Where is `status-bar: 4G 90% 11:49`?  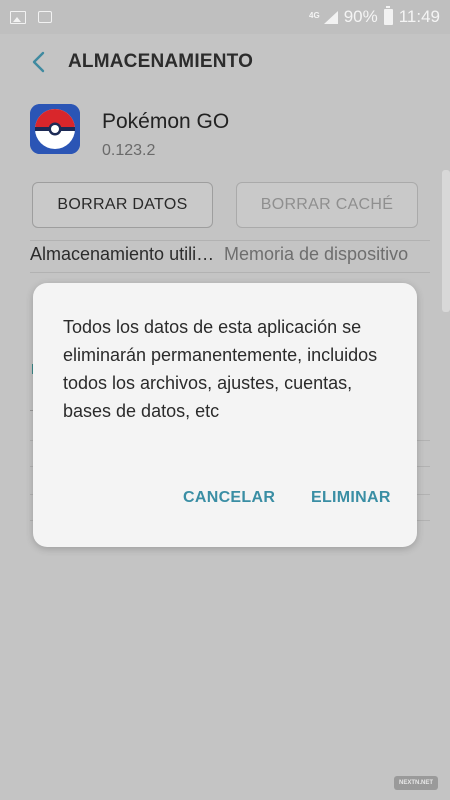
status-bar: 4G 90% 11:49 is located at coordinates (225, 17).